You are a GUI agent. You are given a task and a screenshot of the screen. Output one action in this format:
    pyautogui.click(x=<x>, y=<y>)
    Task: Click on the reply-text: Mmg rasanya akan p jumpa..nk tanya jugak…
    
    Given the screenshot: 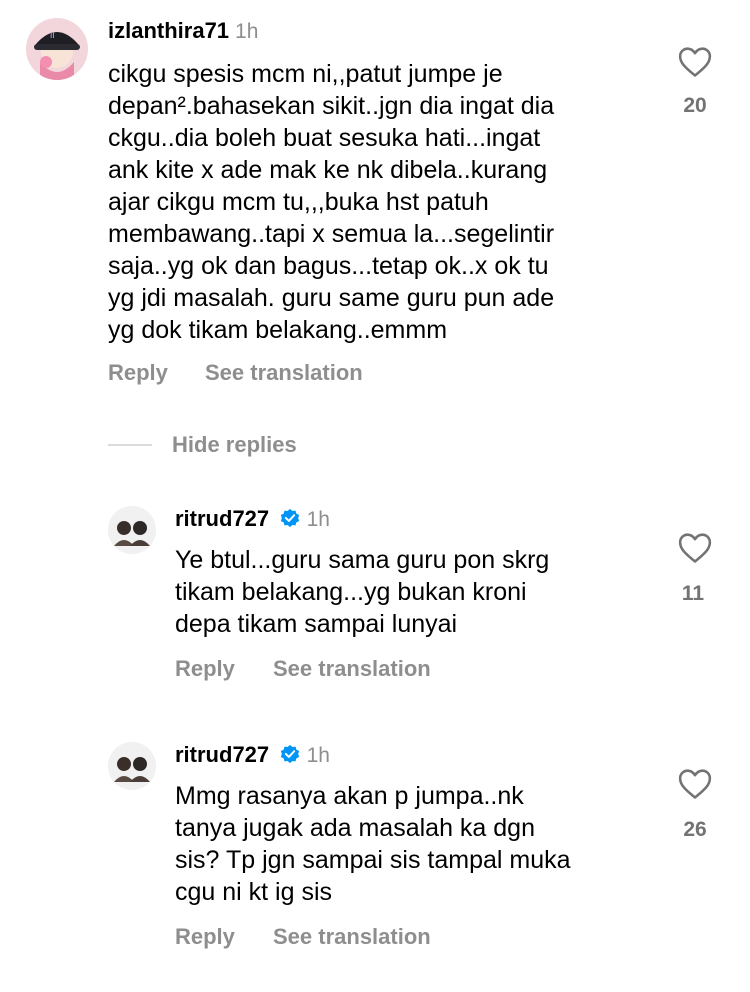 What is the action you would take?
    pyautogui.click(x=373, y=844)
    